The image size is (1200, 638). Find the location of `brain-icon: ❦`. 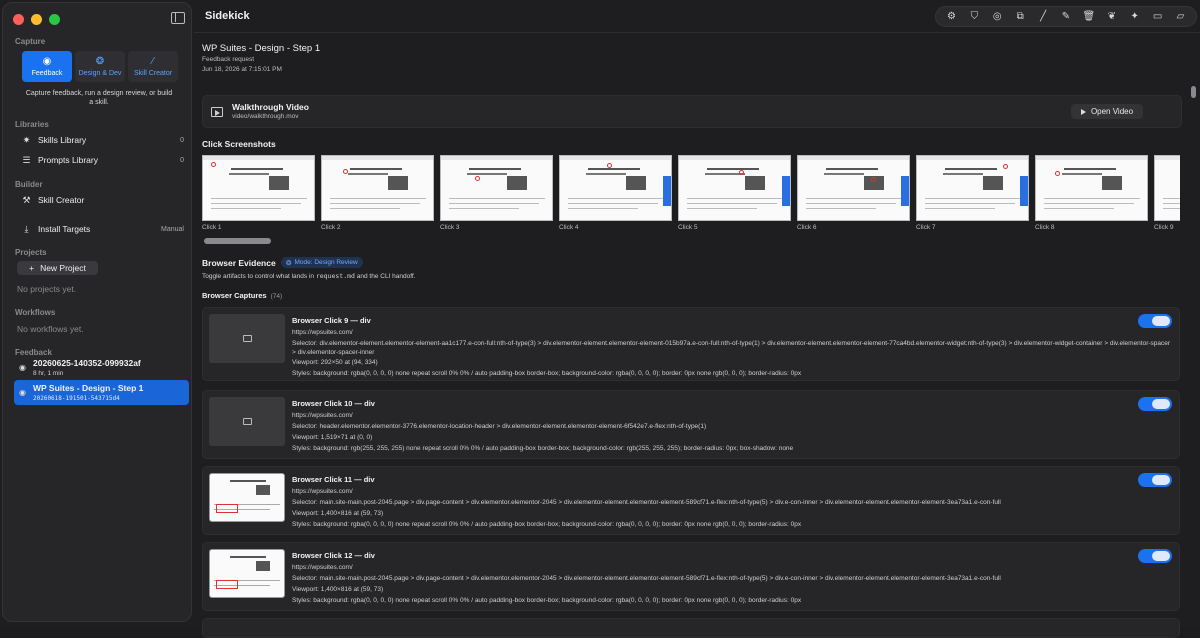

brain-icon: ❦ is located at coordinates (1112, 16).